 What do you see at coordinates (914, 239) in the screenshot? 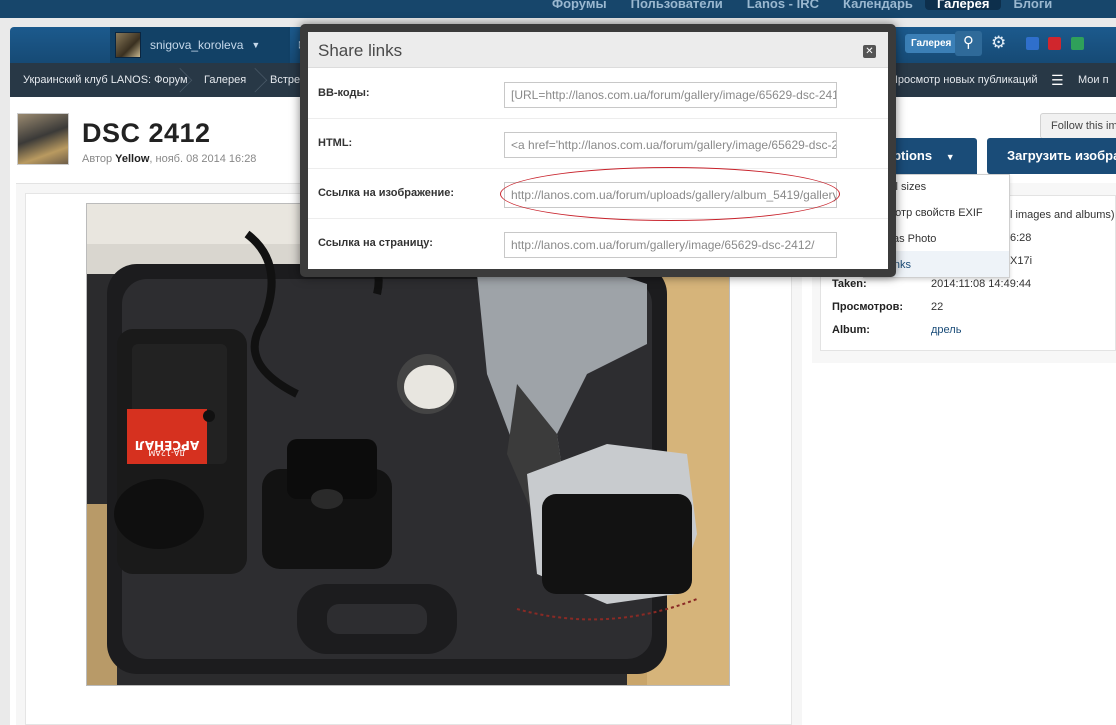
I see `menu-item-set-as-photo: as Photo` at bounding box center [914, 239].